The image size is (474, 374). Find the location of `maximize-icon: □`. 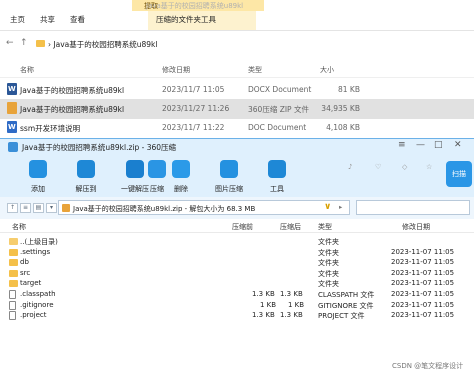

maximize-icon: □ is located at coordinates (438, 145).